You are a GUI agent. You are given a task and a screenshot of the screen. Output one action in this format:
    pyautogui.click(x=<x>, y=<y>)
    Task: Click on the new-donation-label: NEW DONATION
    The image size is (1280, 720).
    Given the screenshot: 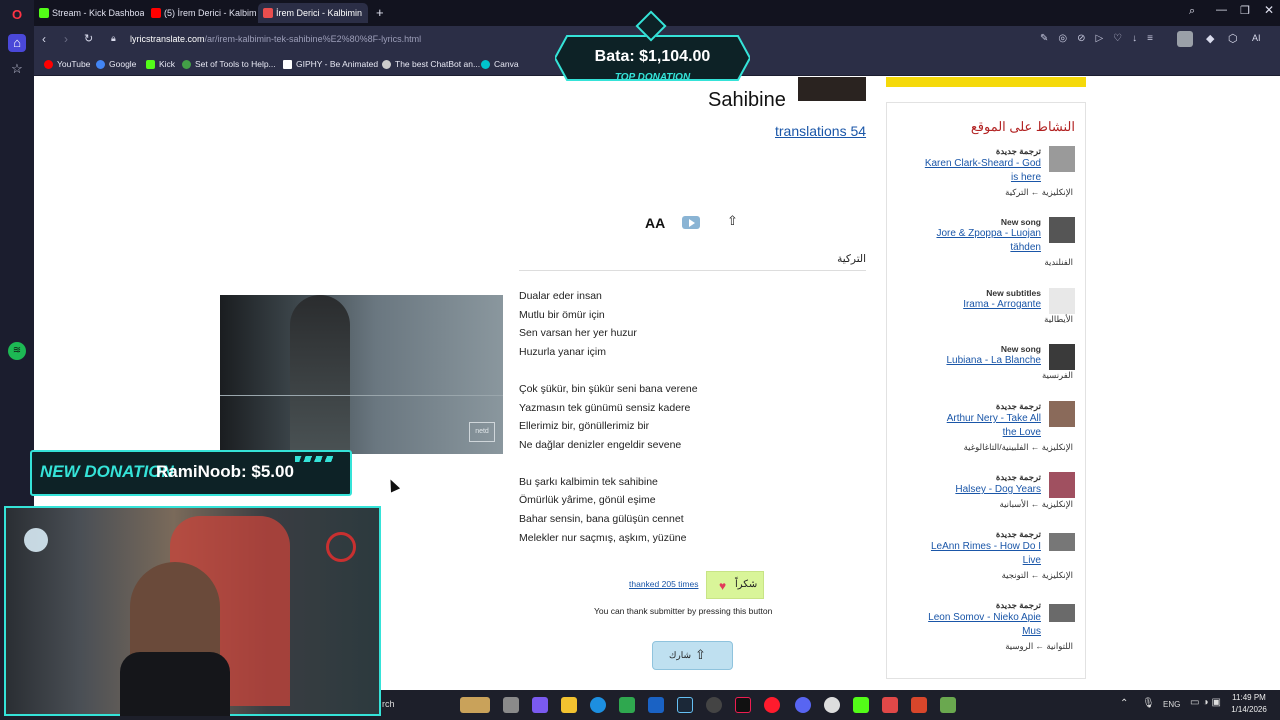 What is the action you would take?
    pyautogui.click(x=107, y=471)
    